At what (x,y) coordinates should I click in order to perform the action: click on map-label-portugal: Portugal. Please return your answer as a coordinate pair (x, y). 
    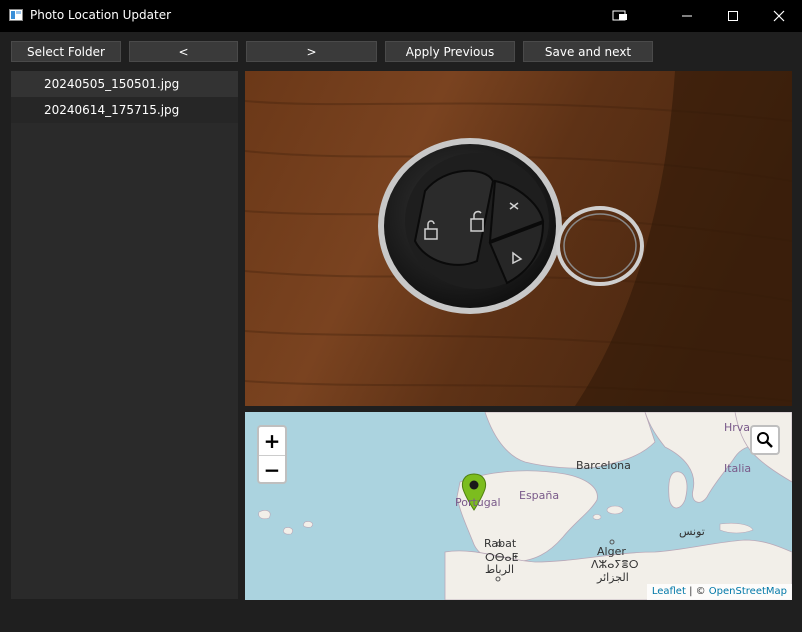
    Looking at the image, I should click on (478, 502).